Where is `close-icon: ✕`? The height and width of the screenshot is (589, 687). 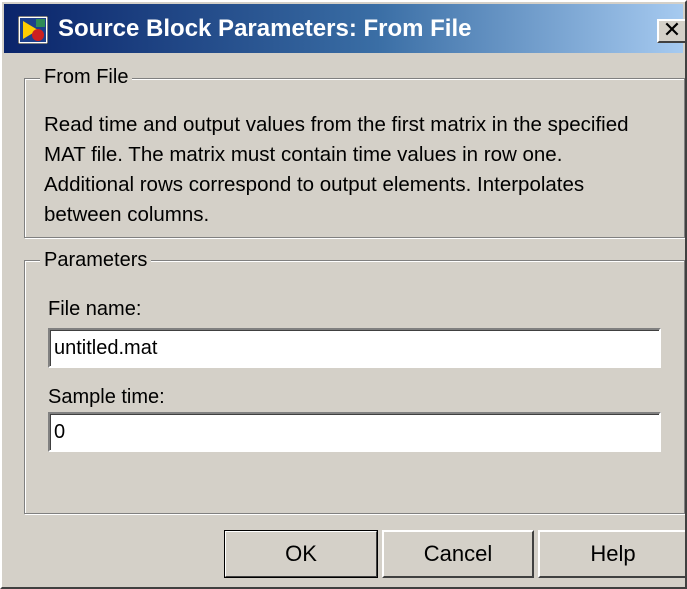 close-icon: ✕ is located at coordinates (672, 29).